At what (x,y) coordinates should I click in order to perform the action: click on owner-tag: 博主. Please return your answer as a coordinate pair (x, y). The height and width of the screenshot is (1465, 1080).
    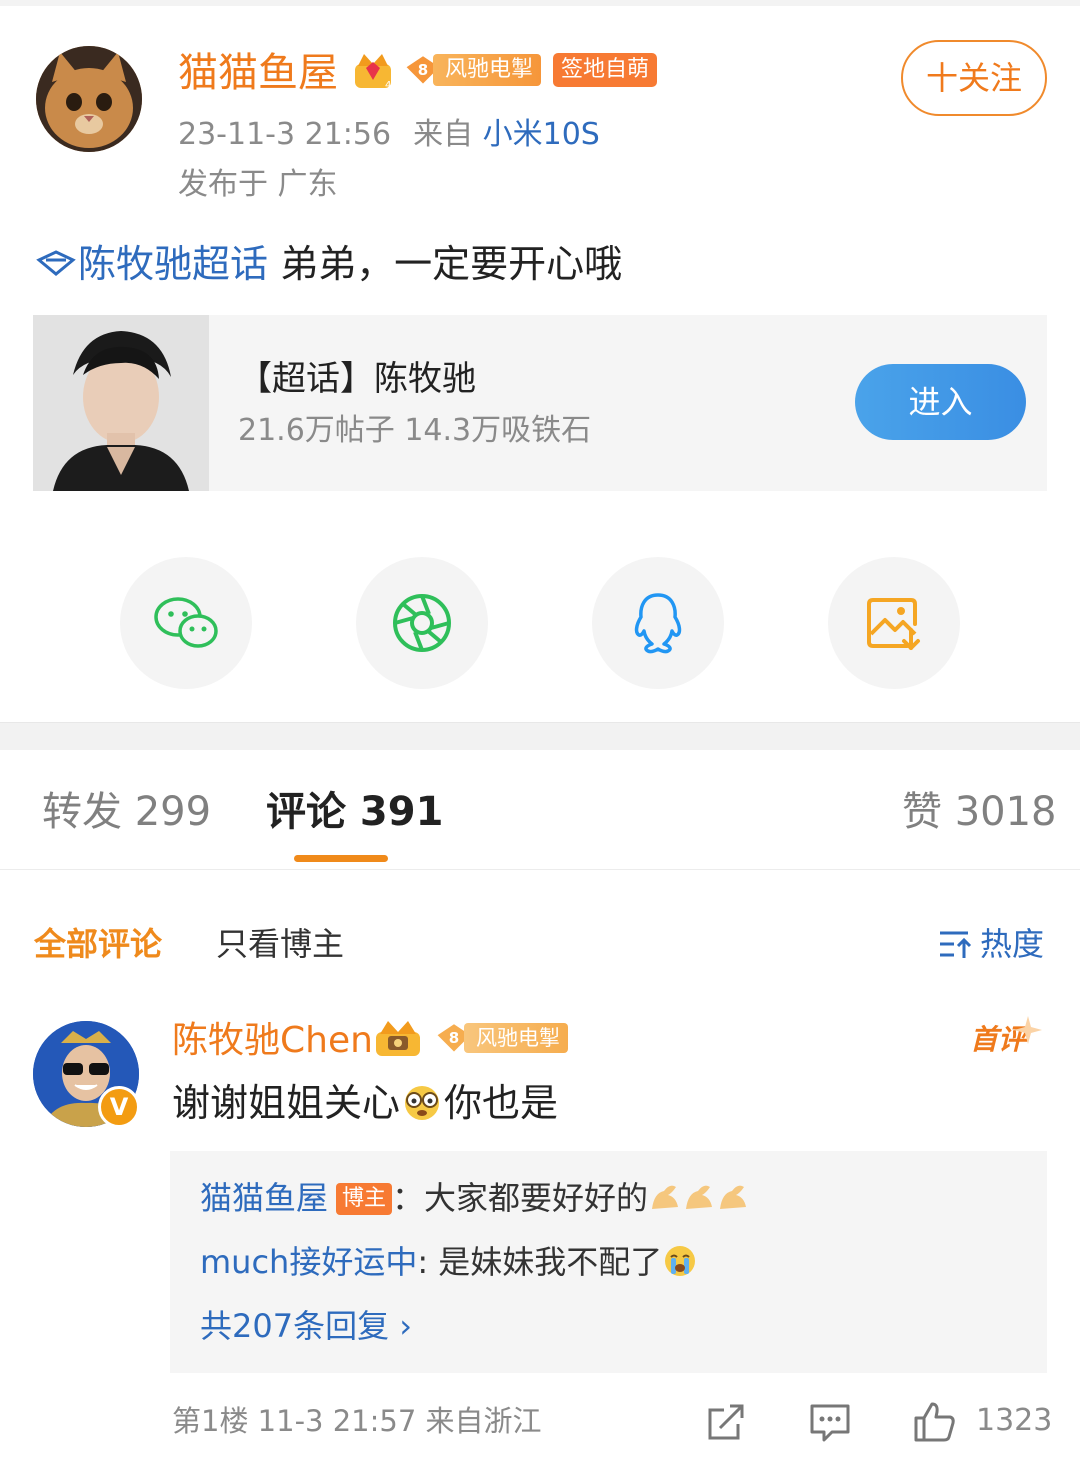
    Looking at the image, I should click on (364, 1199).